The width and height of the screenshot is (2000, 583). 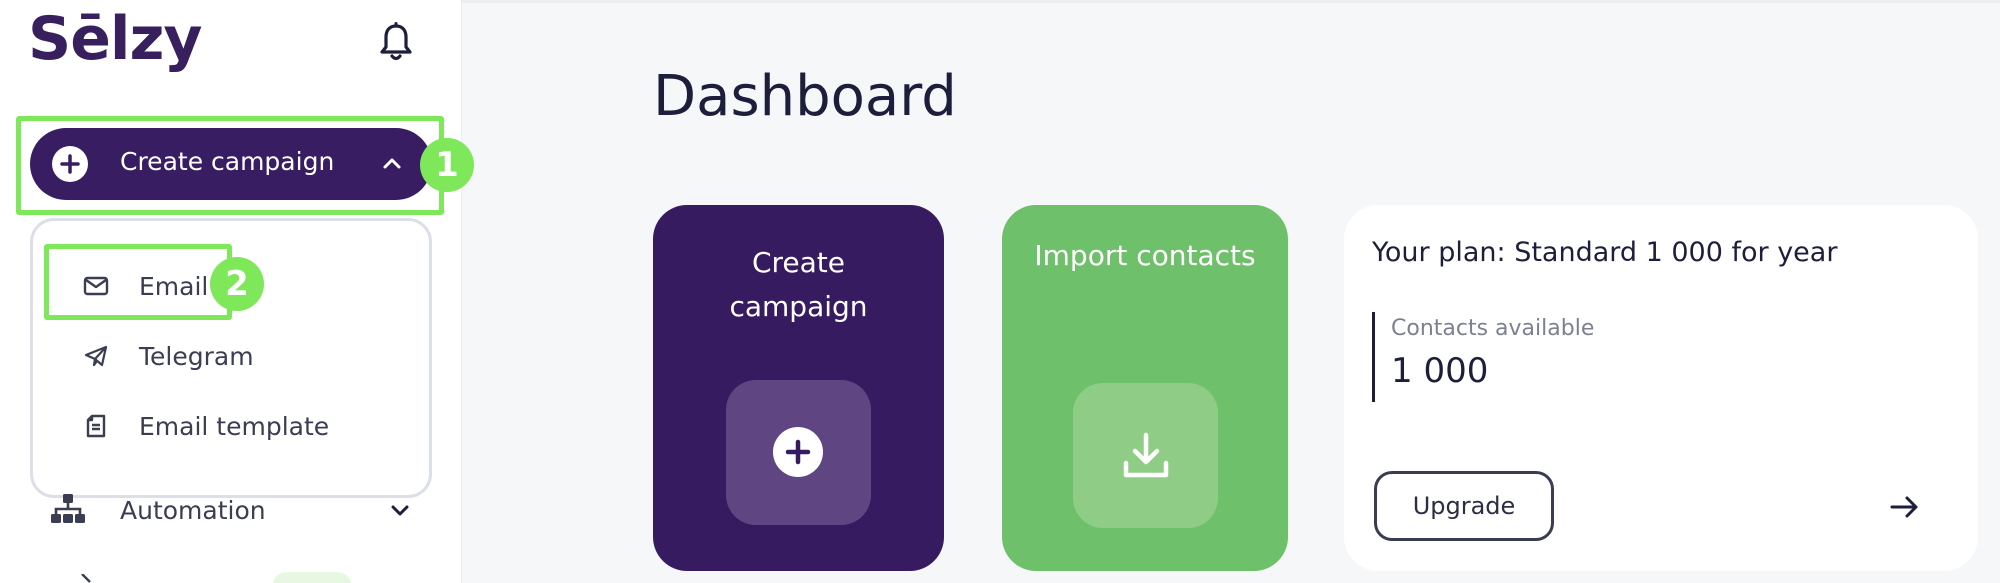 What do you see at coordinates (193, 510) in the screenshot?
I see `automation-label: Automation` at bounding box center [193, 510].